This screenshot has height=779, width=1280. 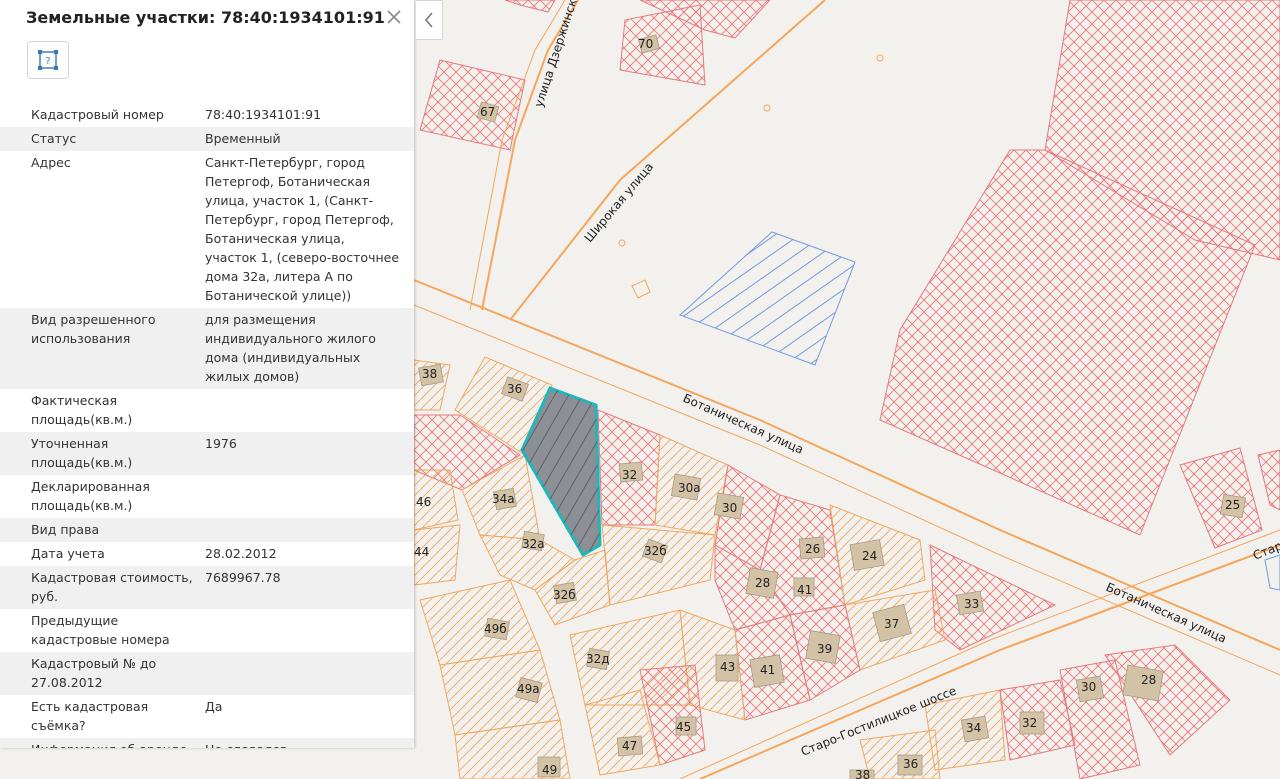 What do you see at coordinates (112, 587) in the screenshot?
I see `attr-key: Кадастровая стоимость, руб.` at bounding box center [112, 587].